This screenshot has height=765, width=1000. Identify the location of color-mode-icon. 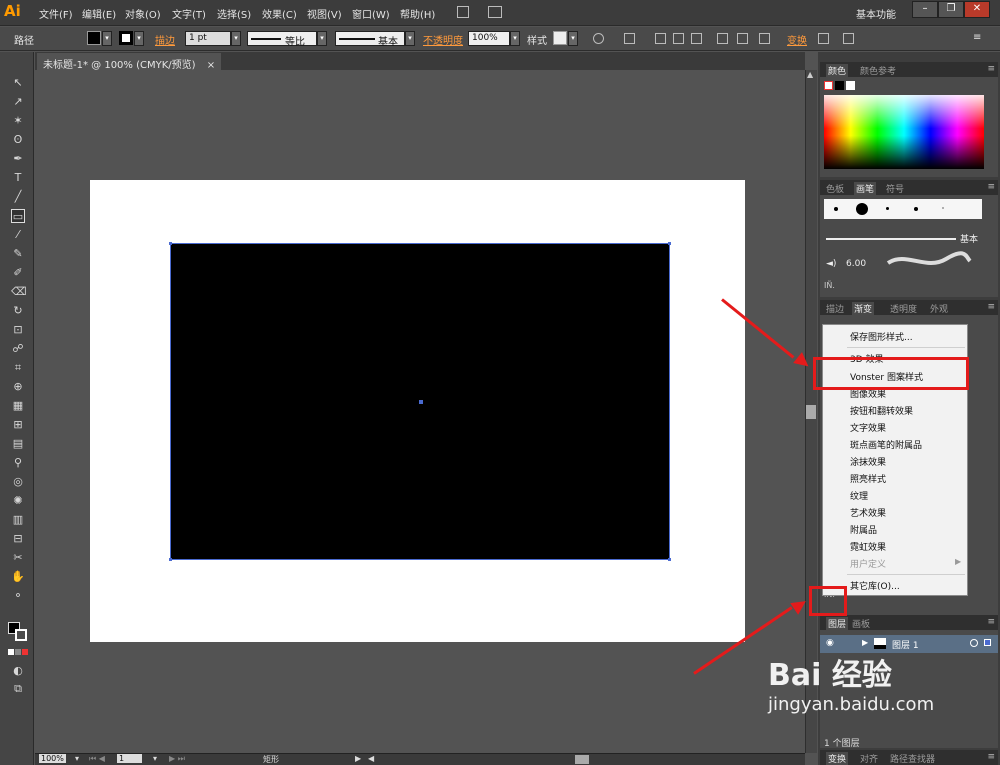
(11, 652).